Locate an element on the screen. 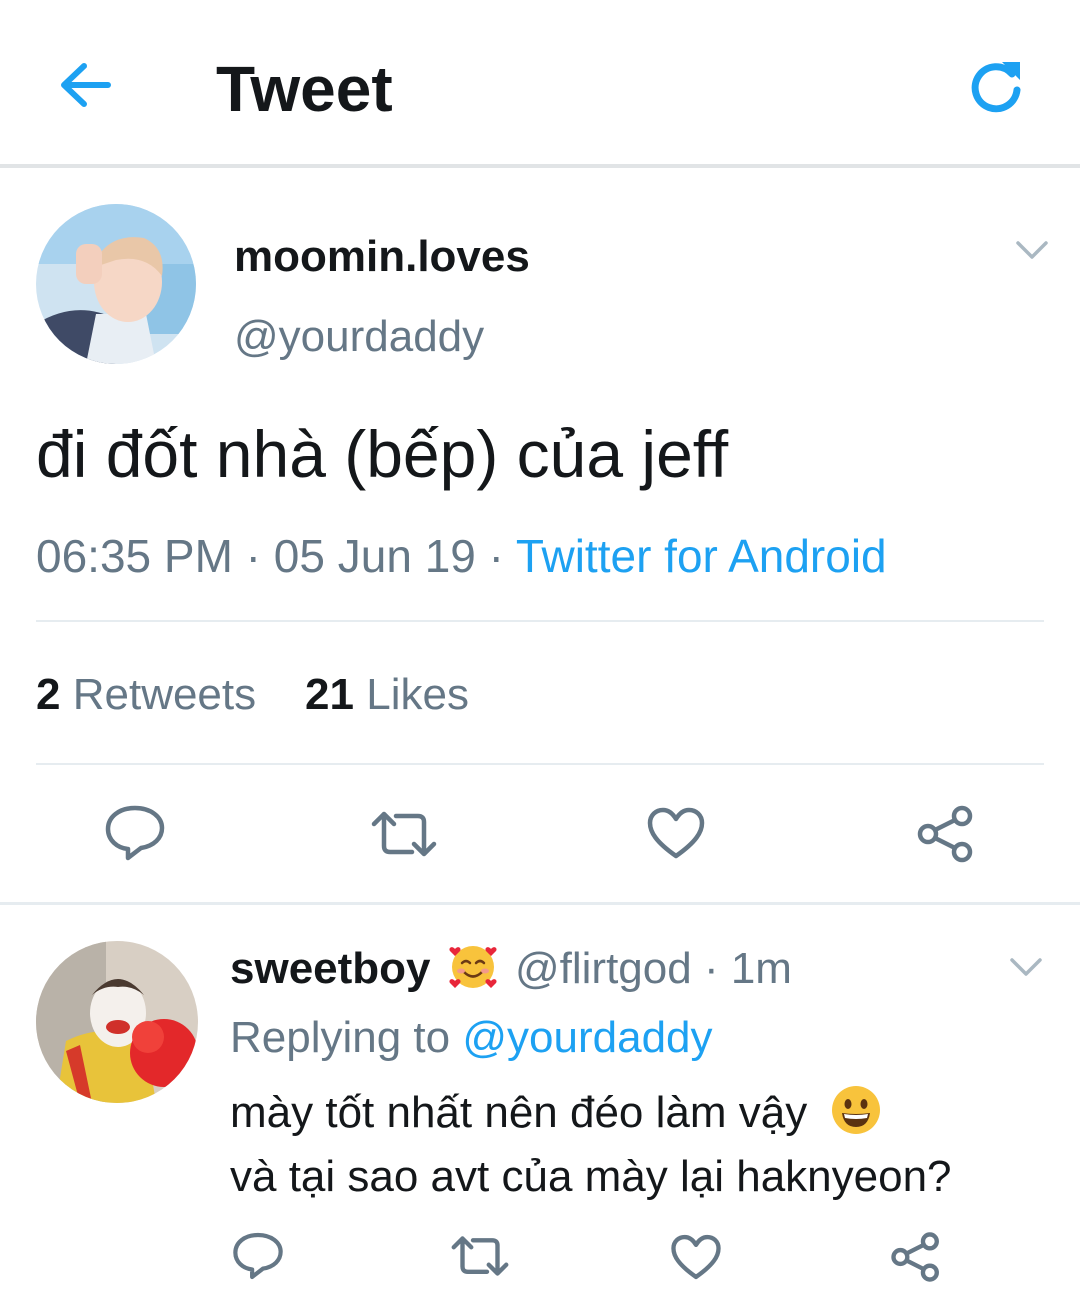  reply-author-handle: @flirtgod is located at coordinates (603, 968).